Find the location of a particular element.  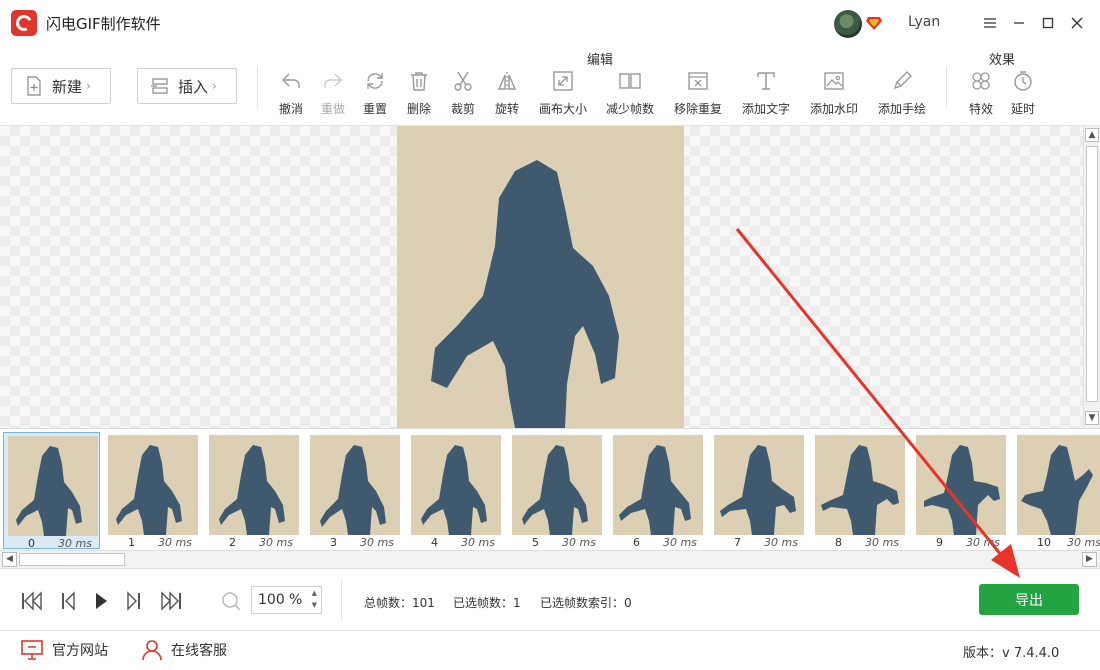

scroll-right-icon: ▶ is located at coordinates (1089, 559).